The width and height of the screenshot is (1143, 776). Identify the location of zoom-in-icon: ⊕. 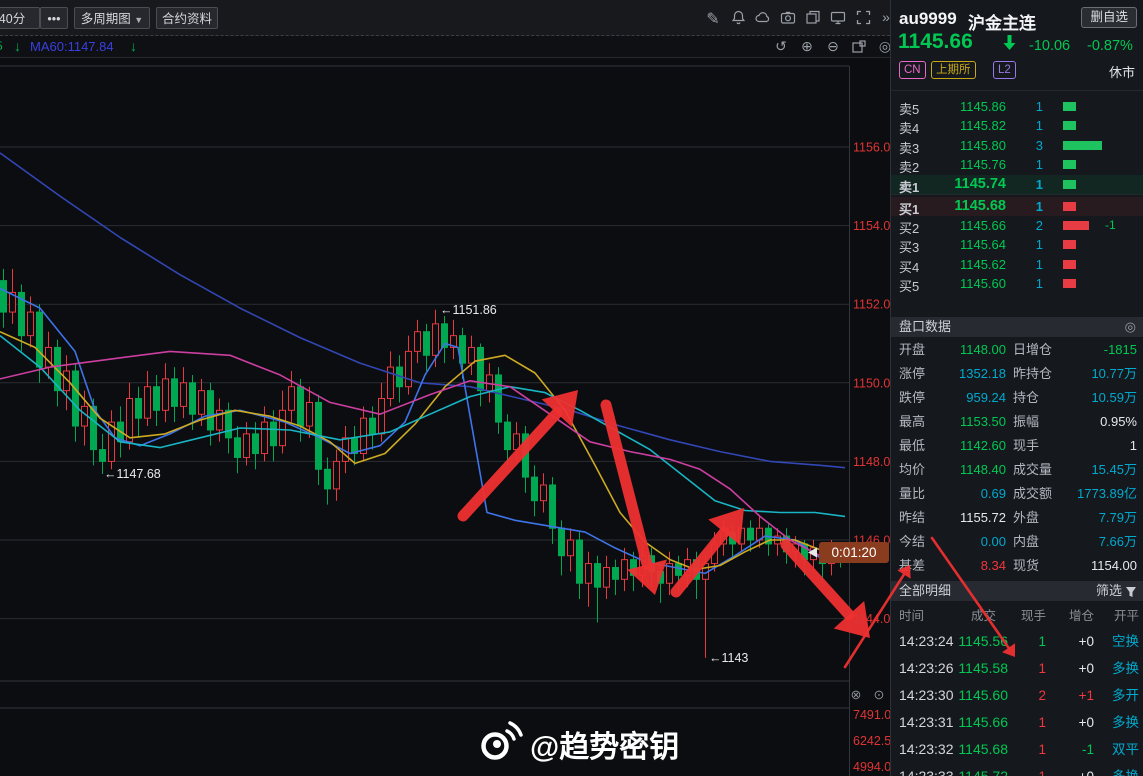
(807, 47).